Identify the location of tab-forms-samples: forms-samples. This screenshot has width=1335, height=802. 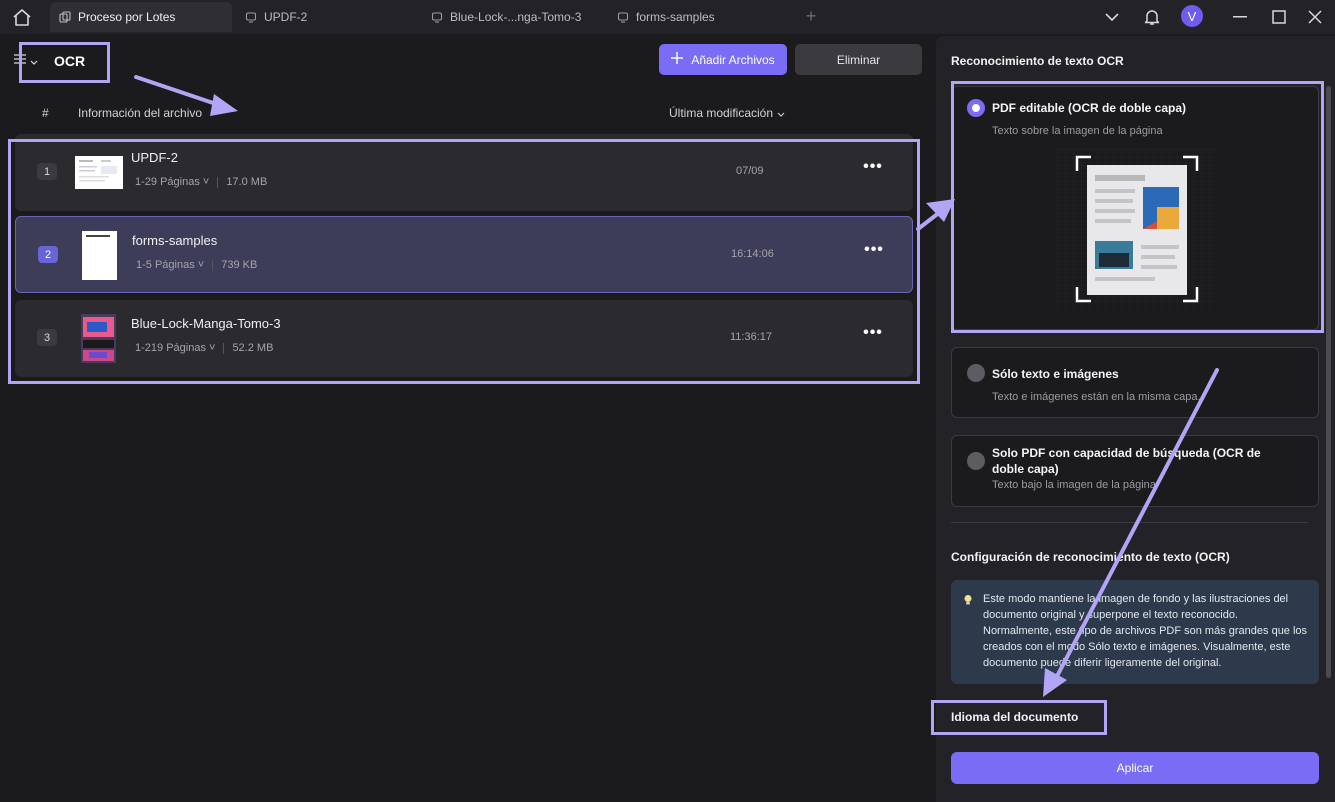
(698, 17).